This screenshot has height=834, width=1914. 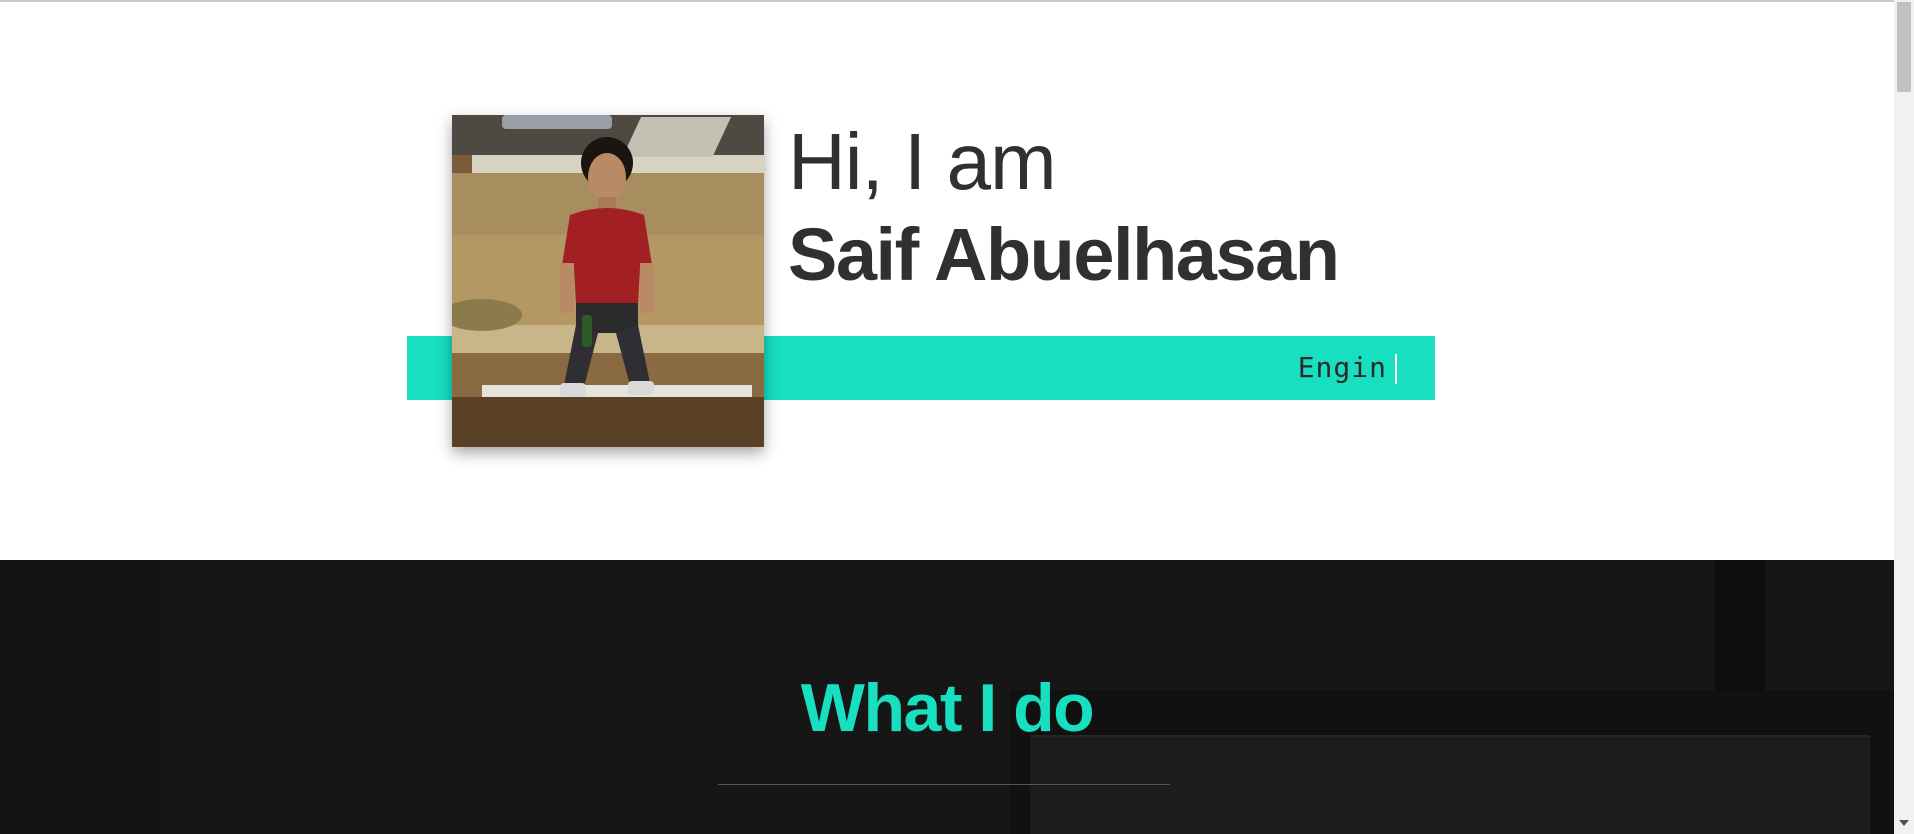 What do you see at coordinates (944, 784) in the screenshot?
I see `section-divider` at bounding box center [944, 784].